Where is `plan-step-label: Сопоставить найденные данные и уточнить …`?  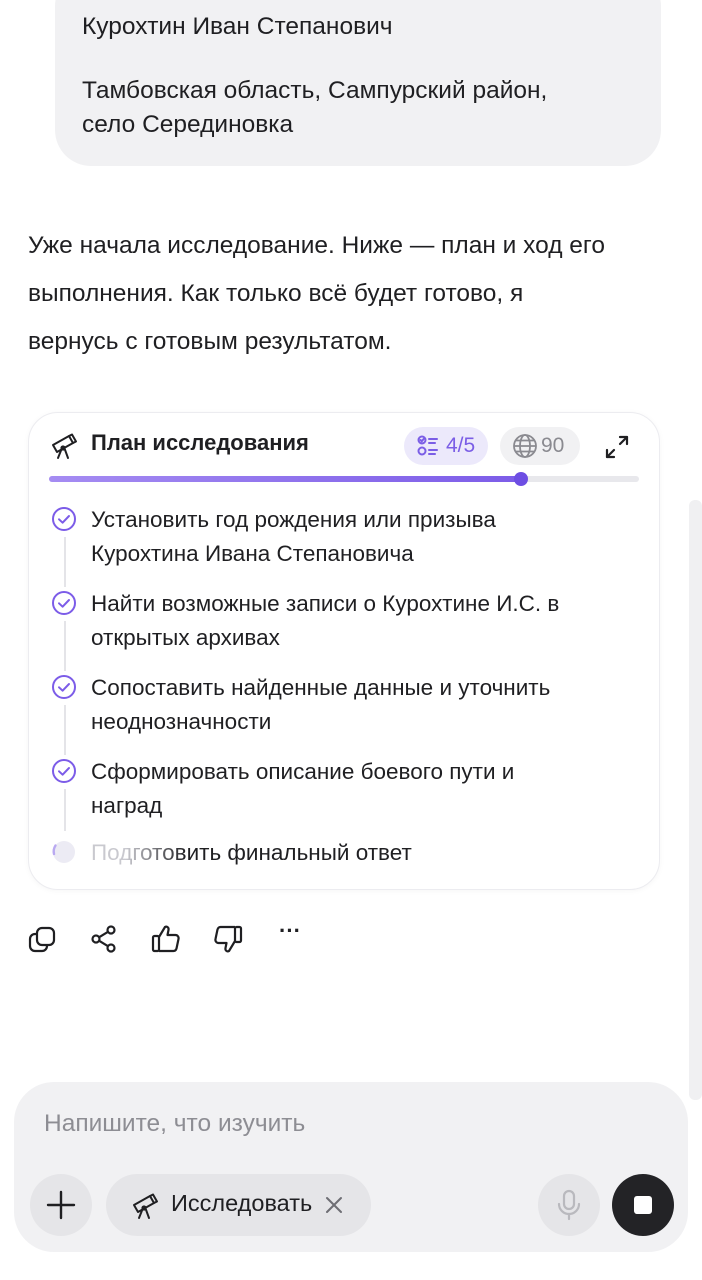
plan-step-label: Сопоставить найденные данные и уточнить … is located at coordinates (361, 705).